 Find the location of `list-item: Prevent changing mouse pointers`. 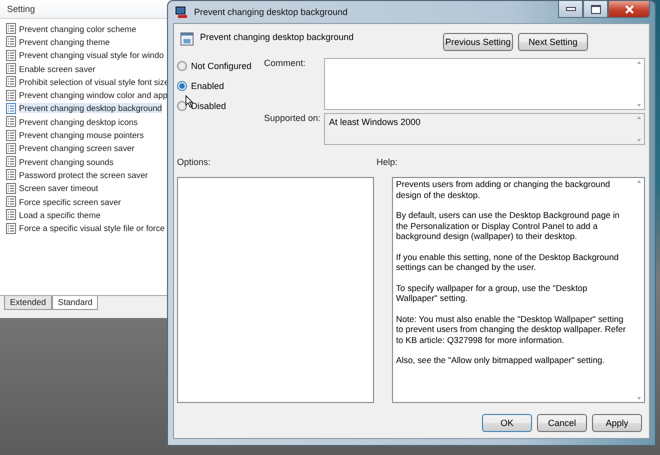

list-item: Prevent changing mouse pointers is located at coordinates (81, 135).